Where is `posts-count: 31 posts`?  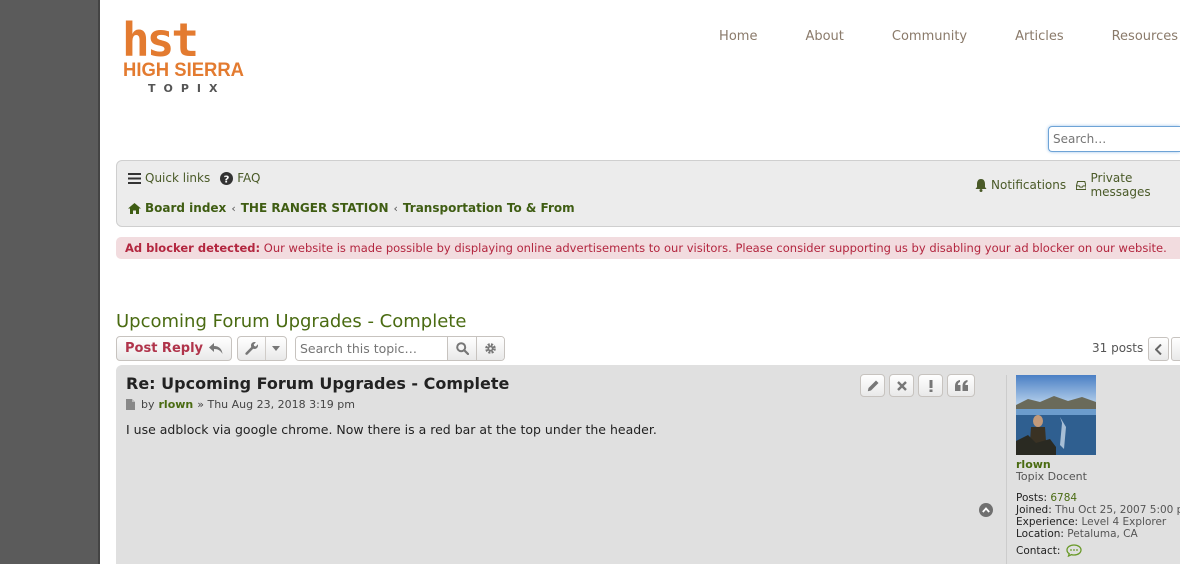
posts-count: 31 posts is located at coordinates (1118, 348).